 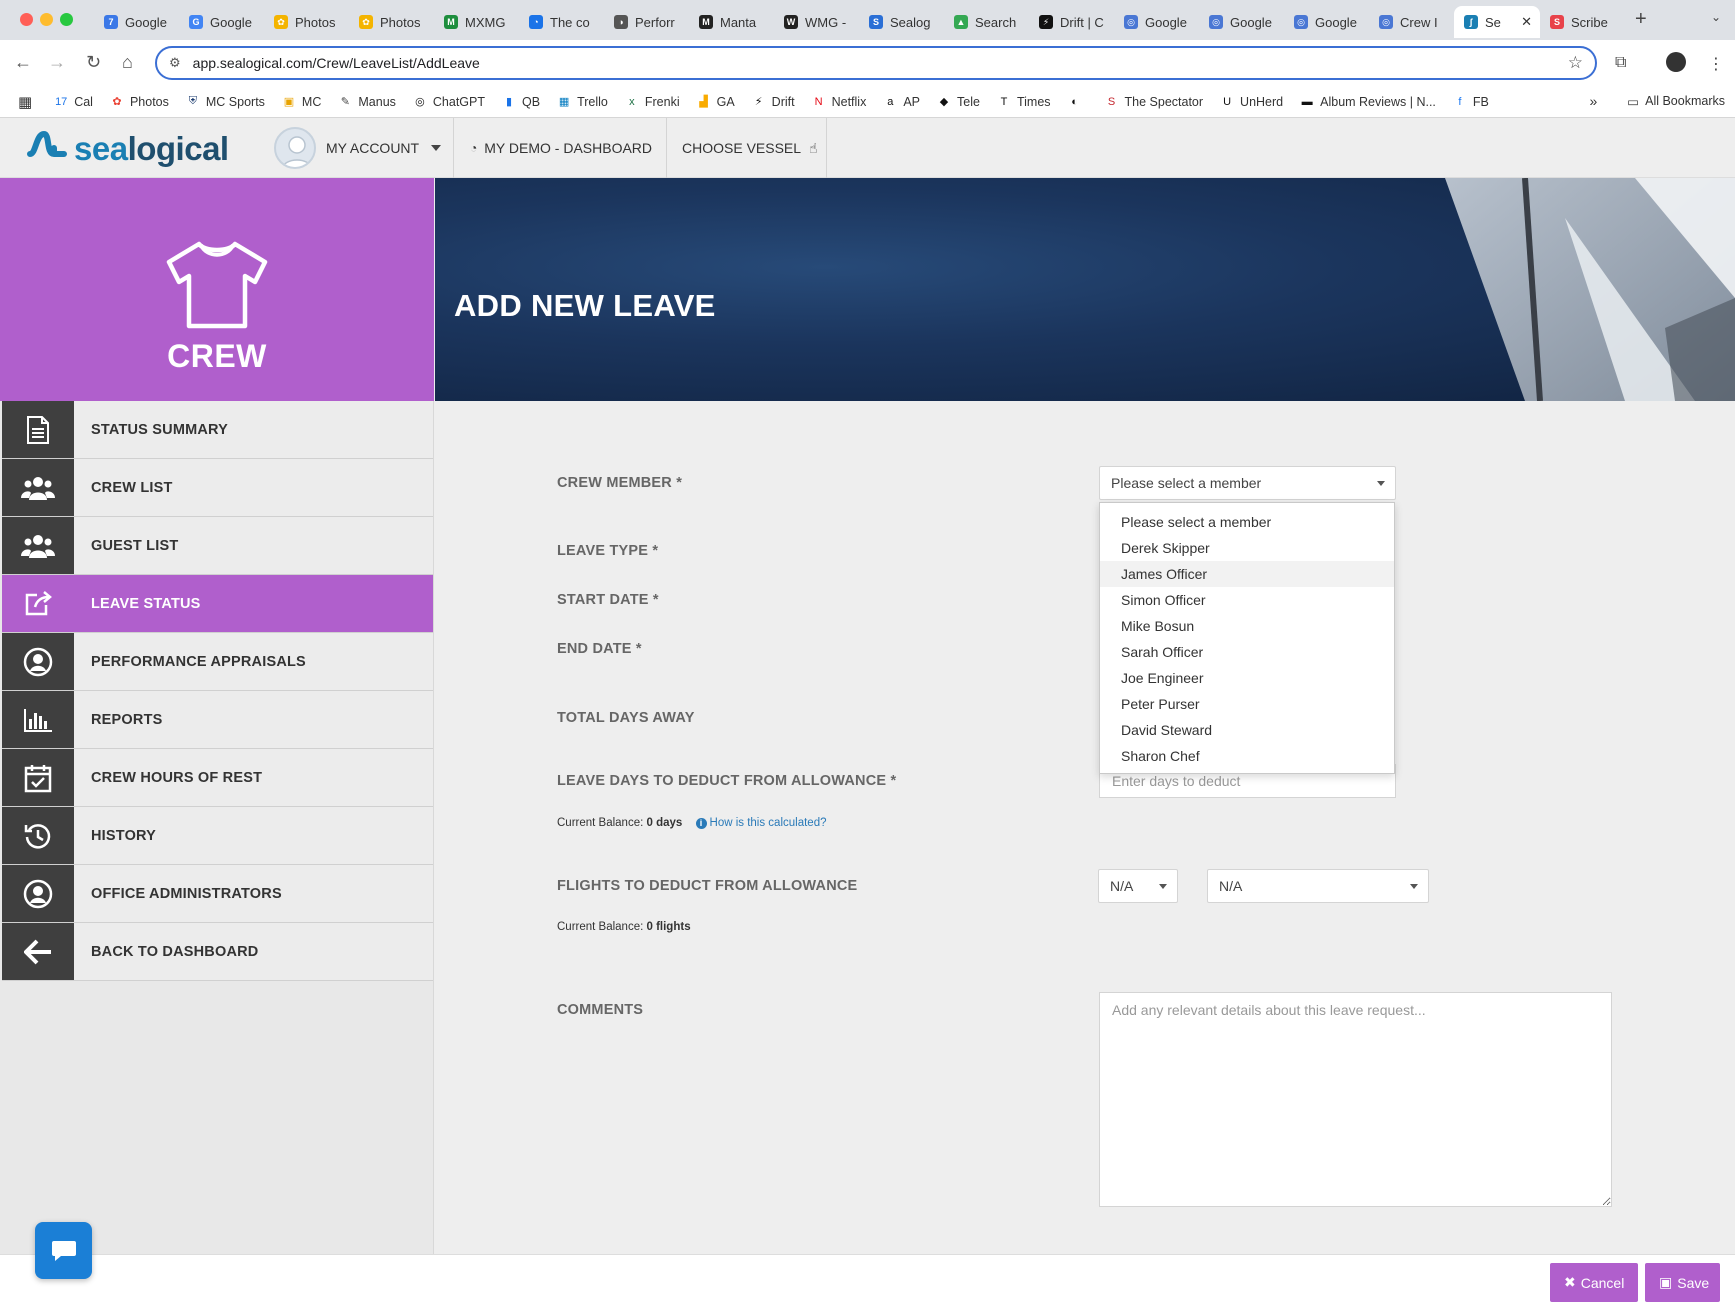 I want to click on close-tab-icon: ✕, so click(x=1526, y=22).